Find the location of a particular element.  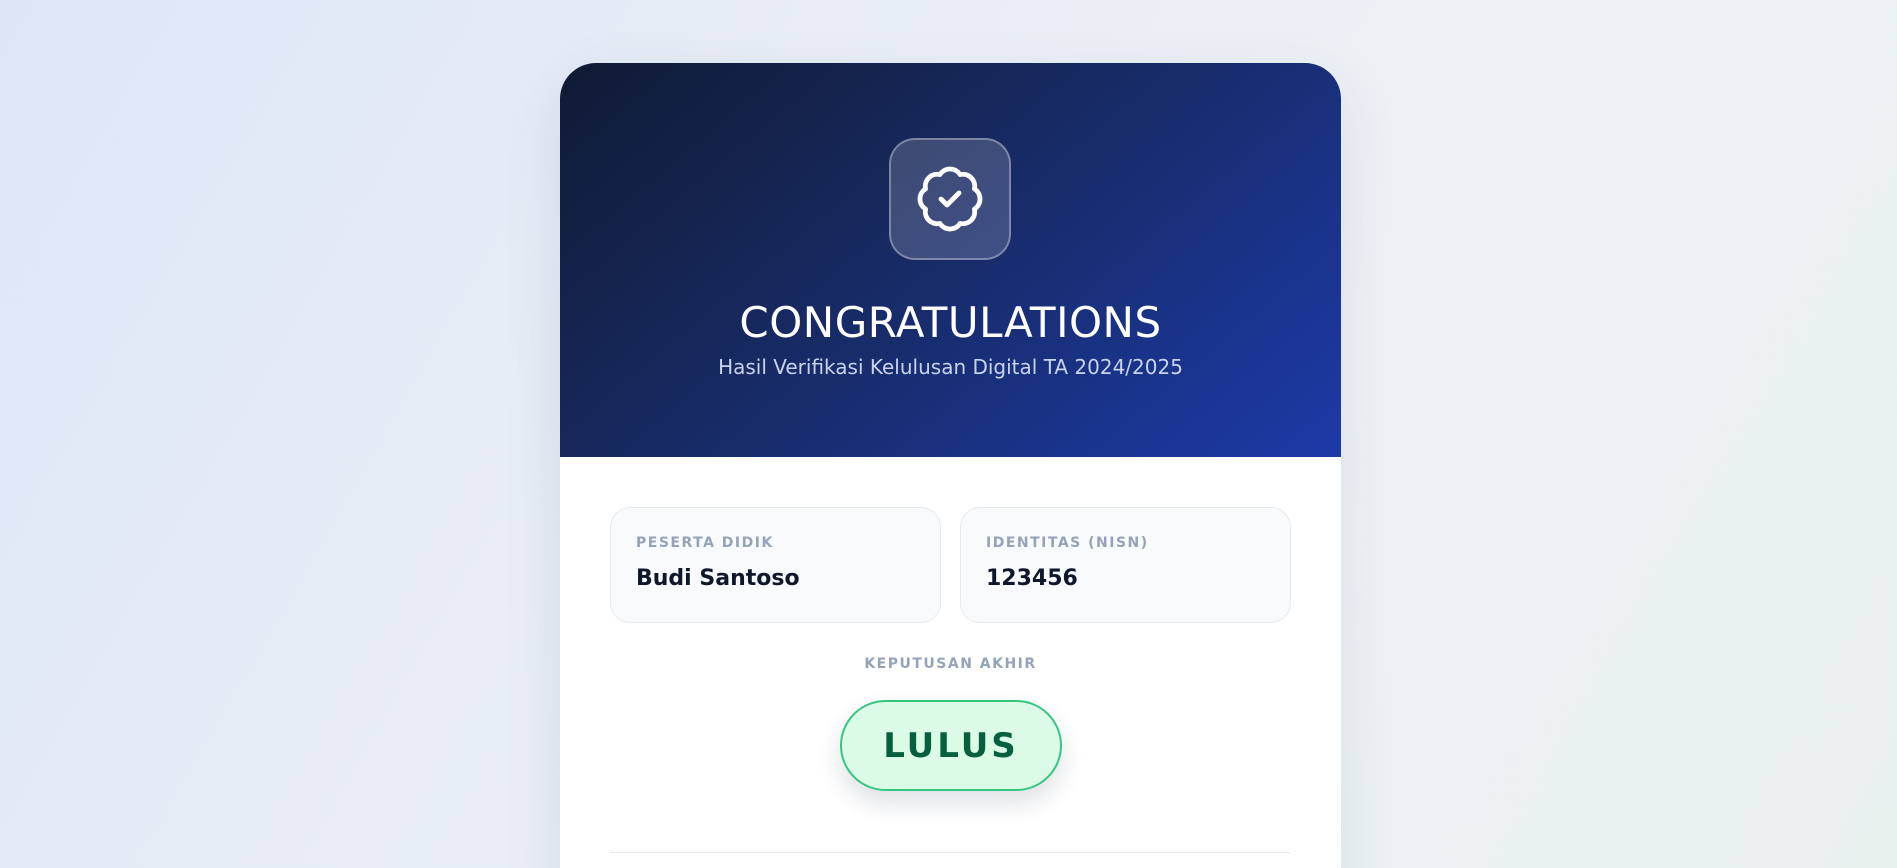

student-id-label: IDENTITAS (NISN) is located at coordinates (1067, 543).